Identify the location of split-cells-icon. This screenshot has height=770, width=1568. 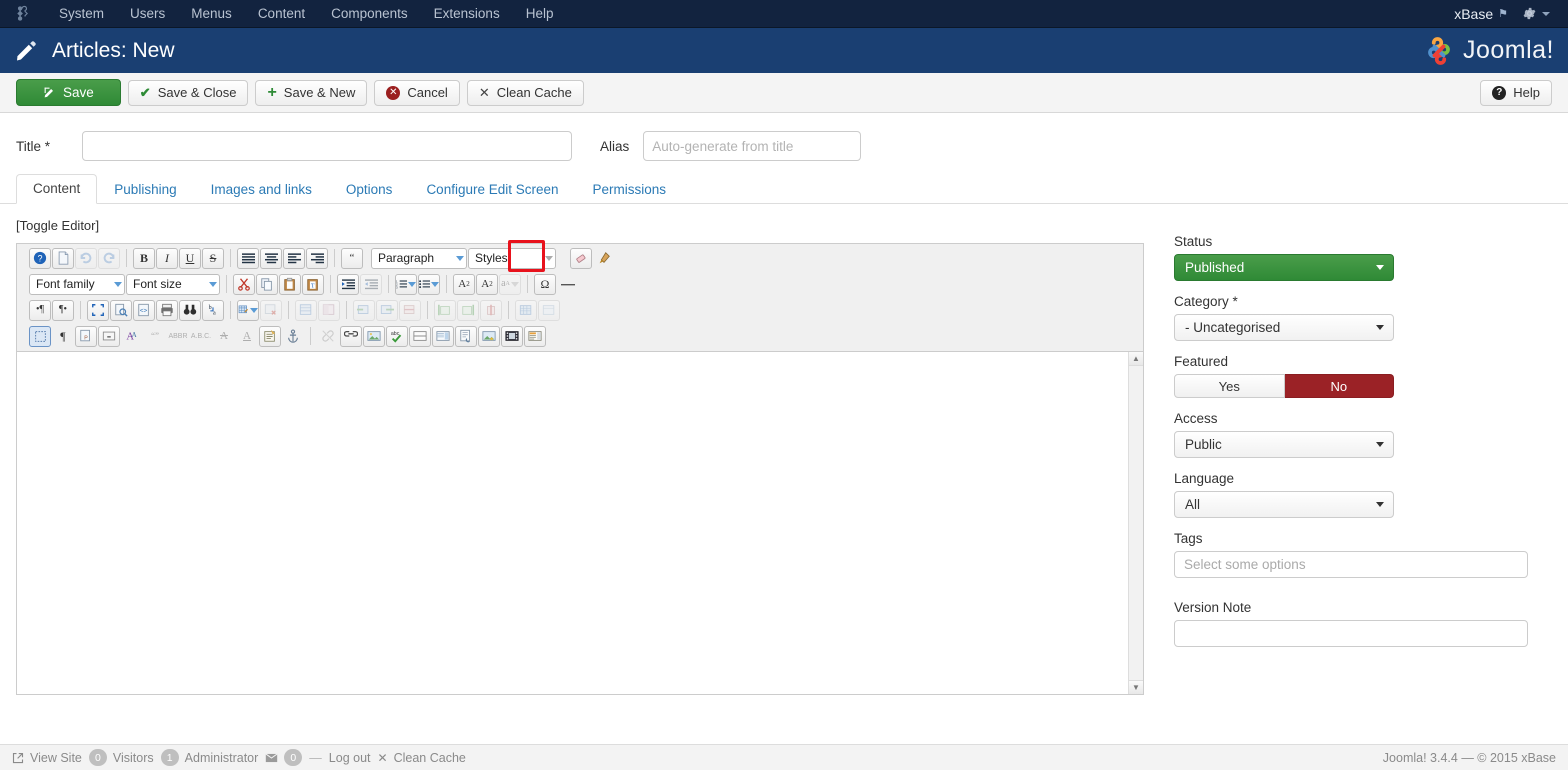
(387, 310).